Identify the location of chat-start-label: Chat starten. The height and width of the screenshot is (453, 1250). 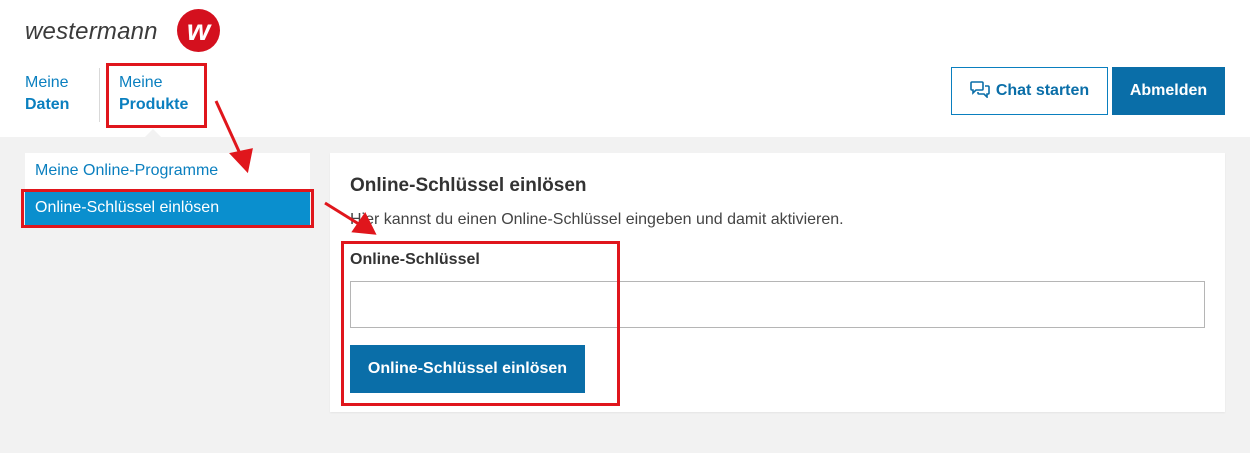
(1042, 90).